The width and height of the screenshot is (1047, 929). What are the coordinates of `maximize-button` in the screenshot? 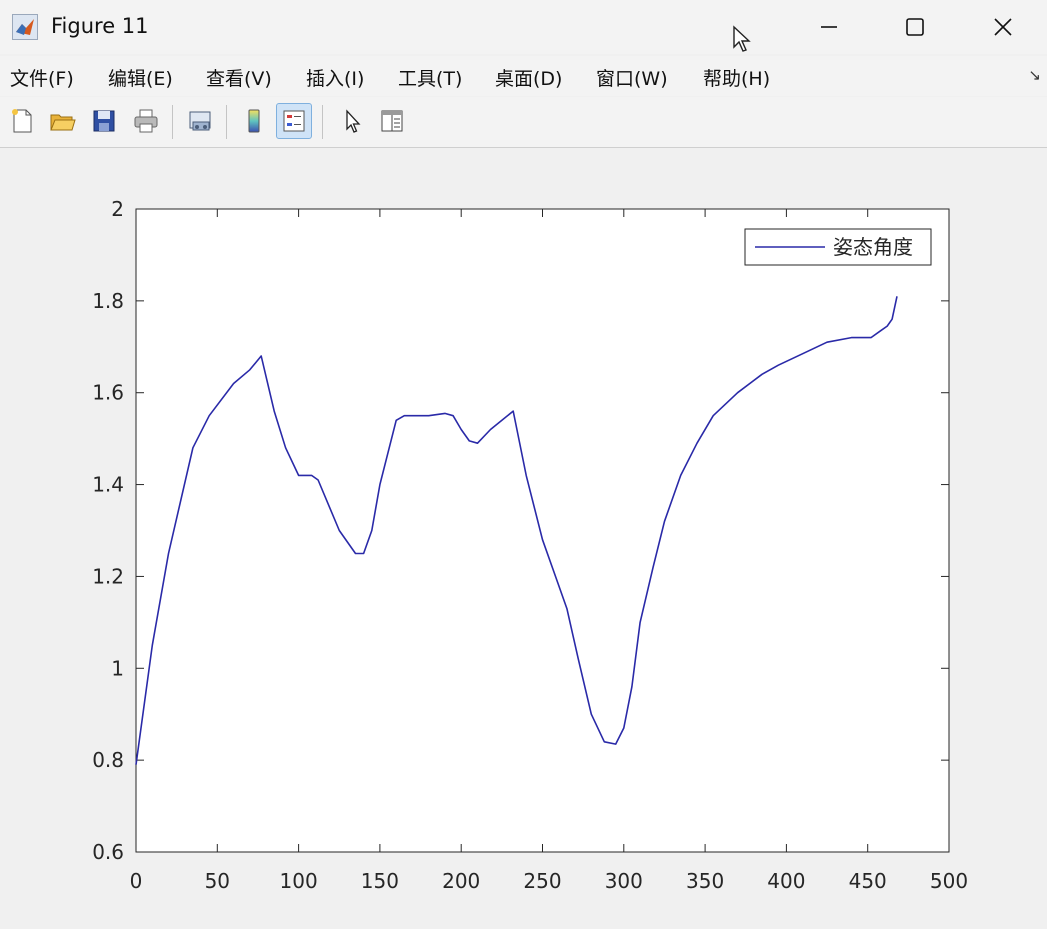 It's located at (915, 27).